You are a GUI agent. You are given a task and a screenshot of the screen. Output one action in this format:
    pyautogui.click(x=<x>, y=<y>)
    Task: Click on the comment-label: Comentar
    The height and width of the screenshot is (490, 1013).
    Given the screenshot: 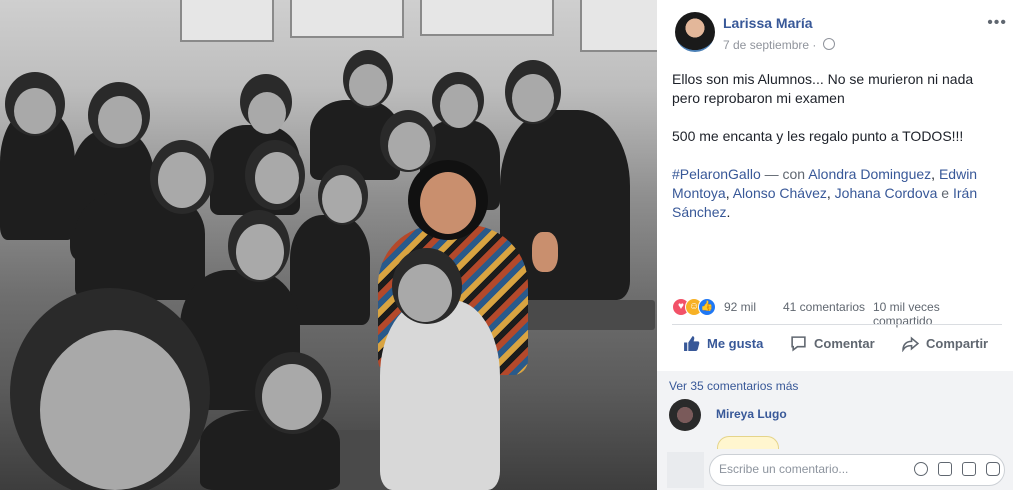 What is the action you would take?
    pyautogui.click(x=844, y=343)
    